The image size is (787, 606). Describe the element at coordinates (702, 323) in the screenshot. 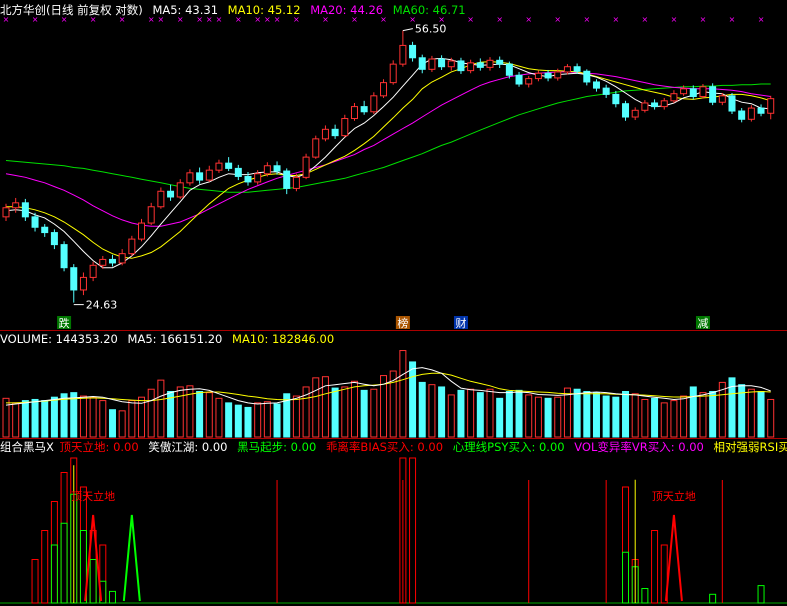

I see `event-marker-text: 减` at that location.